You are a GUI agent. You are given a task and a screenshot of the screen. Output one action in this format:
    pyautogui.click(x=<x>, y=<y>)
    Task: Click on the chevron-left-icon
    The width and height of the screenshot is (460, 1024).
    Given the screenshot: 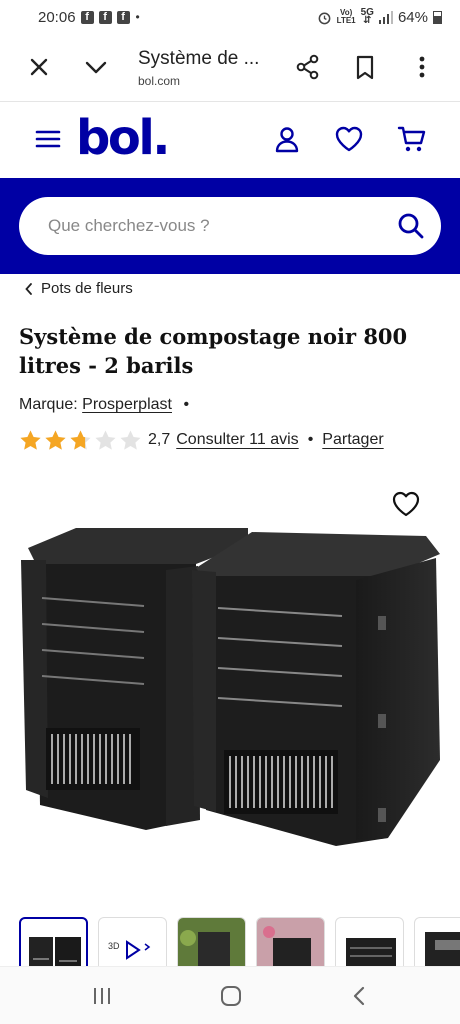 What is the action you would take?
    pyautogui.click(x=28, y=288)
    